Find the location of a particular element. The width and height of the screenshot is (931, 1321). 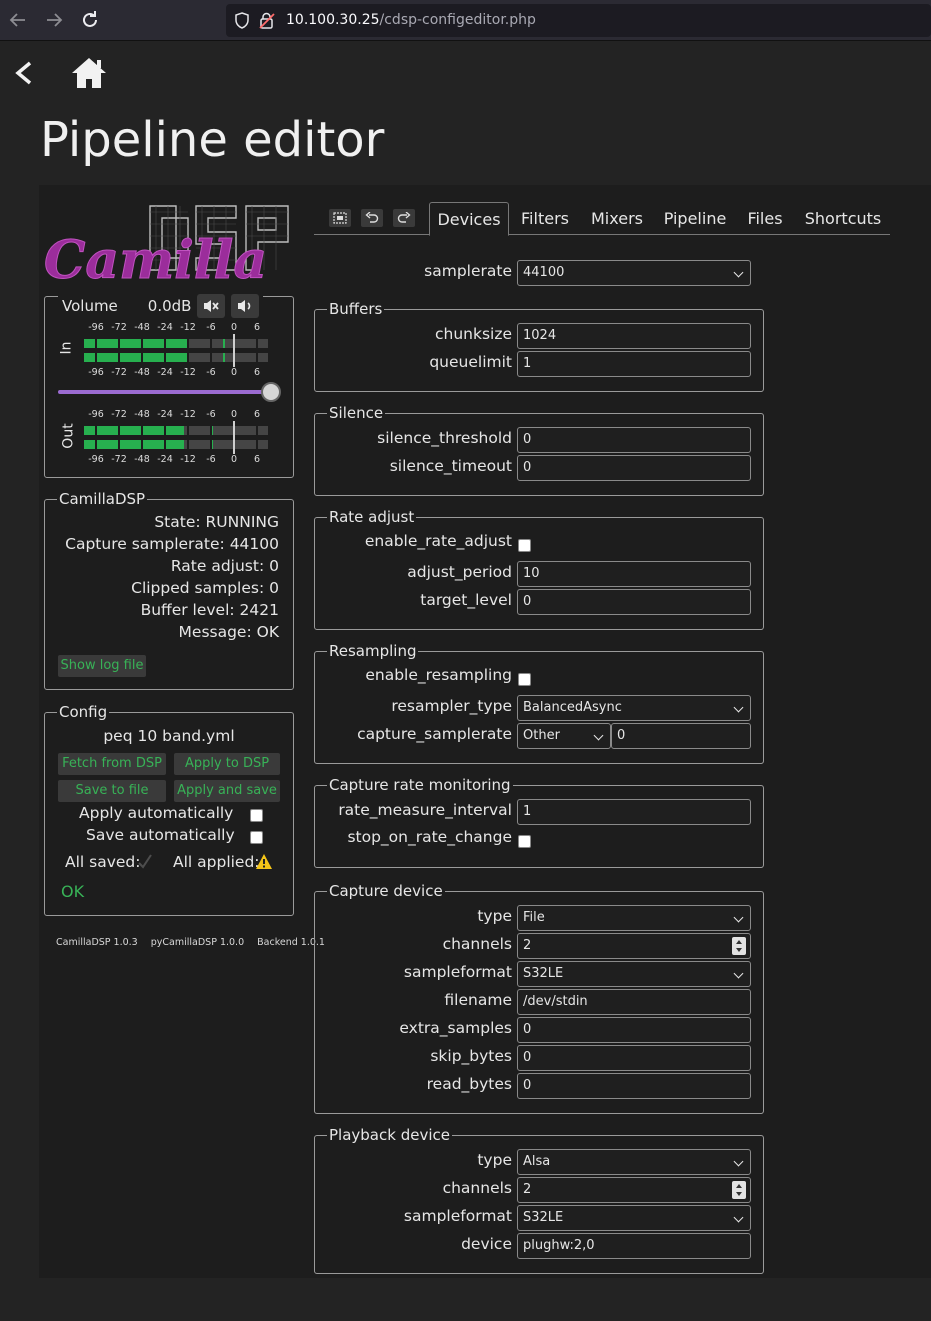

playback-device-input: plughw:2,0 is located at coordinates (634, 1246).